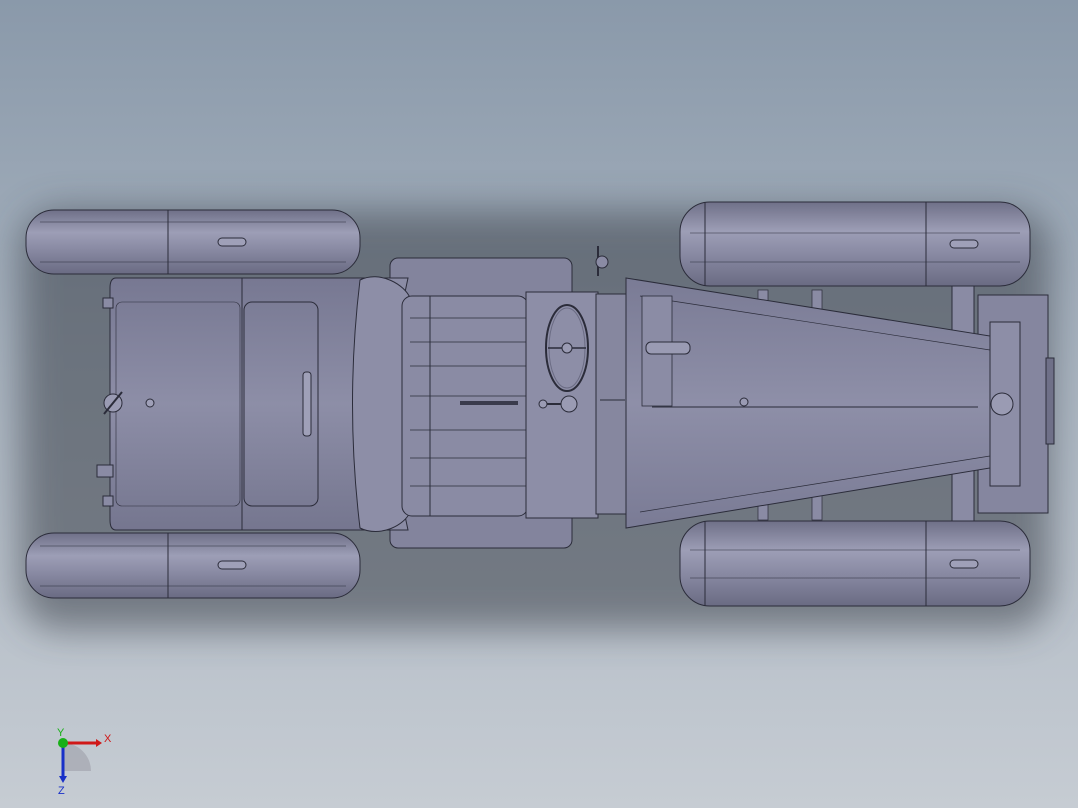  Describe the element at coordinates (108, 739) in the screenshot. I see `x-axis-label: X` at that location.